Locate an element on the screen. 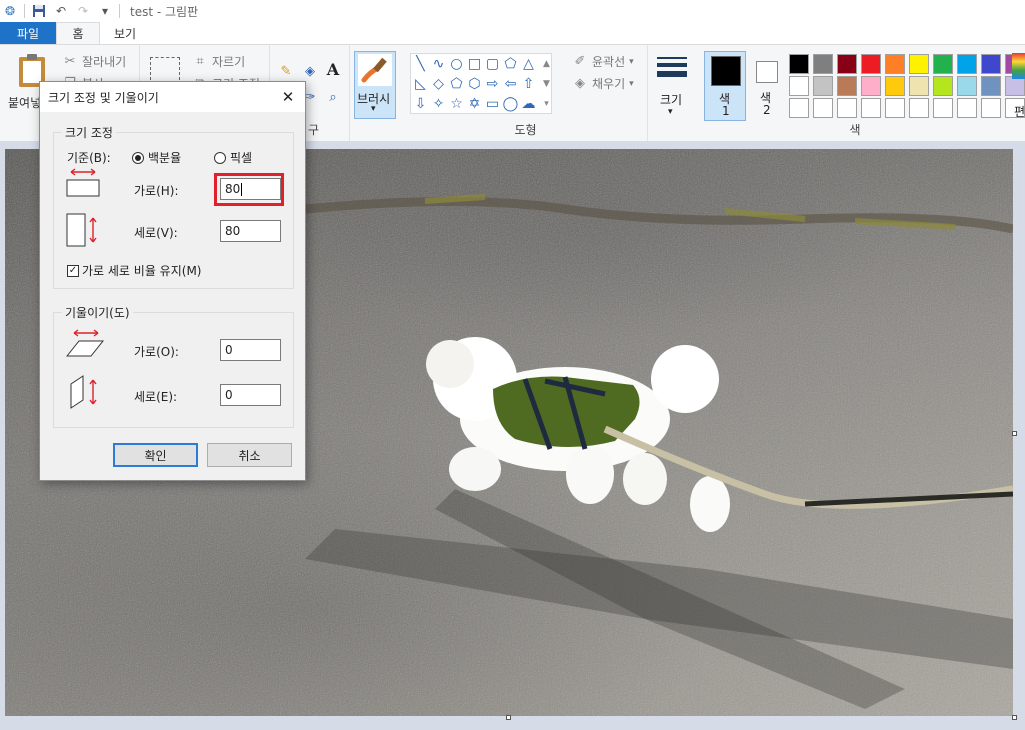 This screenshot has width=1025, height=730. size-label: 크기 is located at coordinates (671, 100).